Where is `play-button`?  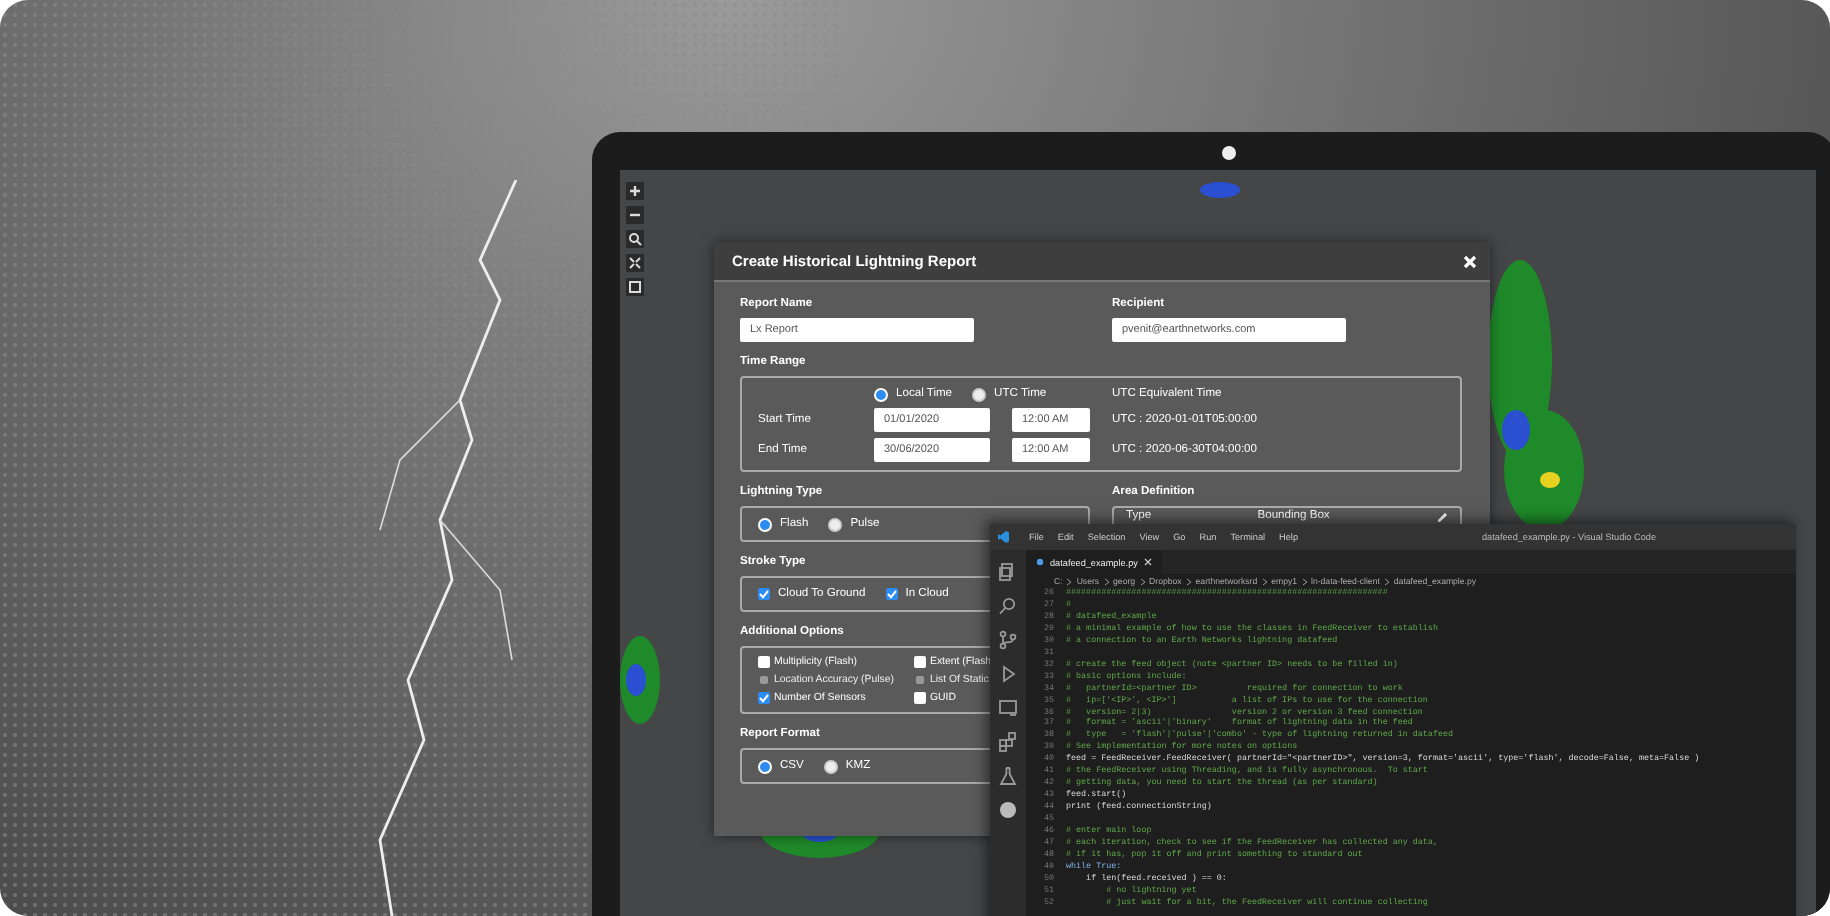 play-button is located at coordinates (1008, 674).